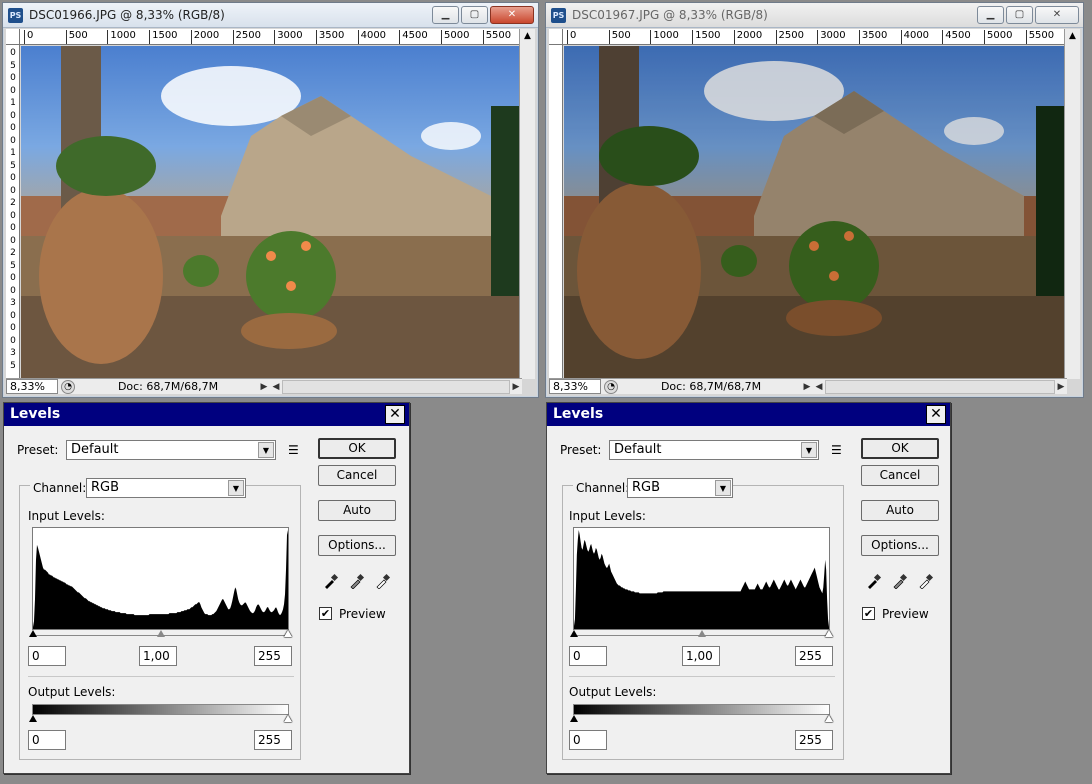  Describe the element at coordinates (496, 37) in the screenshot. I see `ruler-tick-label: 5500` at that location.